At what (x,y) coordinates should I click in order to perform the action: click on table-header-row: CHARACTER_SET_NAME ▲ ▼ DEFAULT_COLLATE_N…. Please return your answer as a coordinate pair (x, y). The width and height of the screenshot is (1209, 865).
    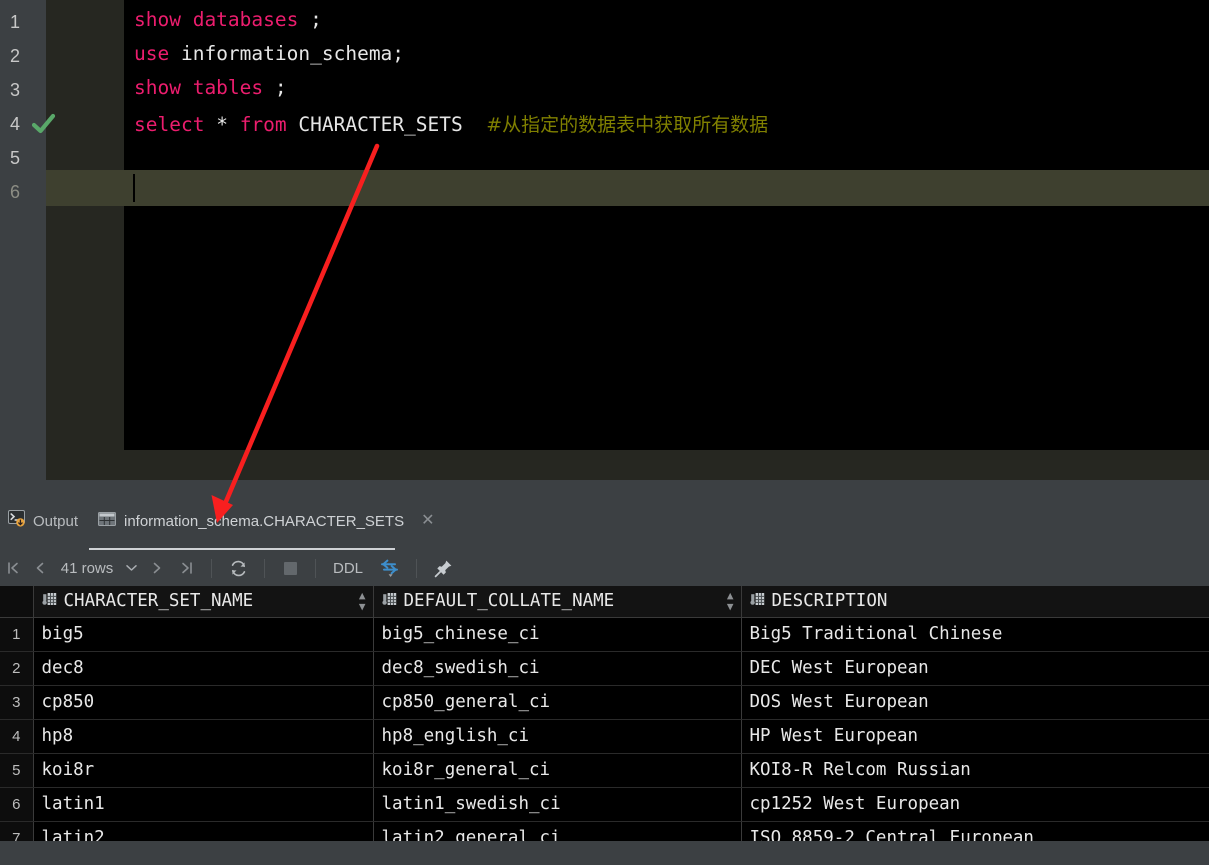
    Looking at the image, I should click on (604, 602).